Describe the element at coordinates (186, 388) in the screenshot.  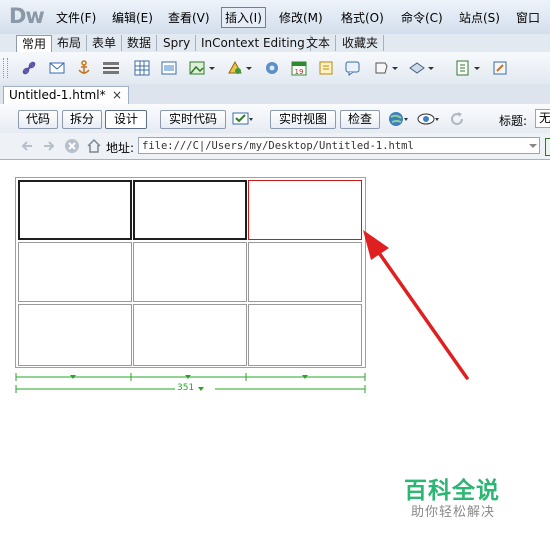
I see `table-width-label: 351` at that location.